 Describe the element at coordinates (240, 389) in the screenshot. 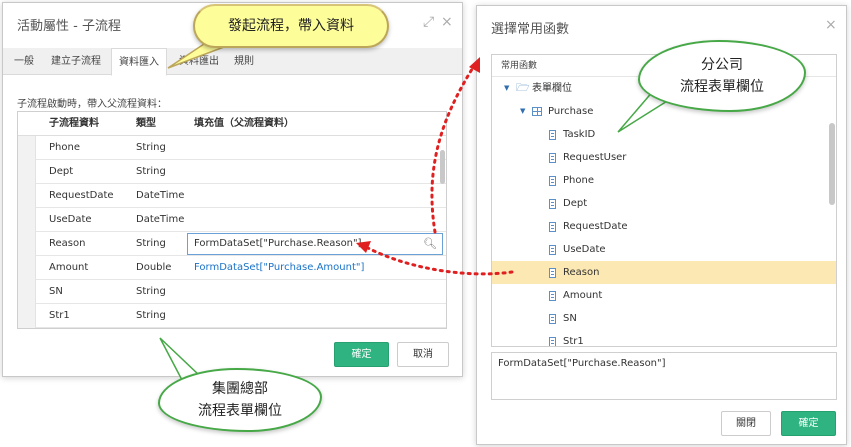

I see `callout-text-line1: 集團總部` at that location.